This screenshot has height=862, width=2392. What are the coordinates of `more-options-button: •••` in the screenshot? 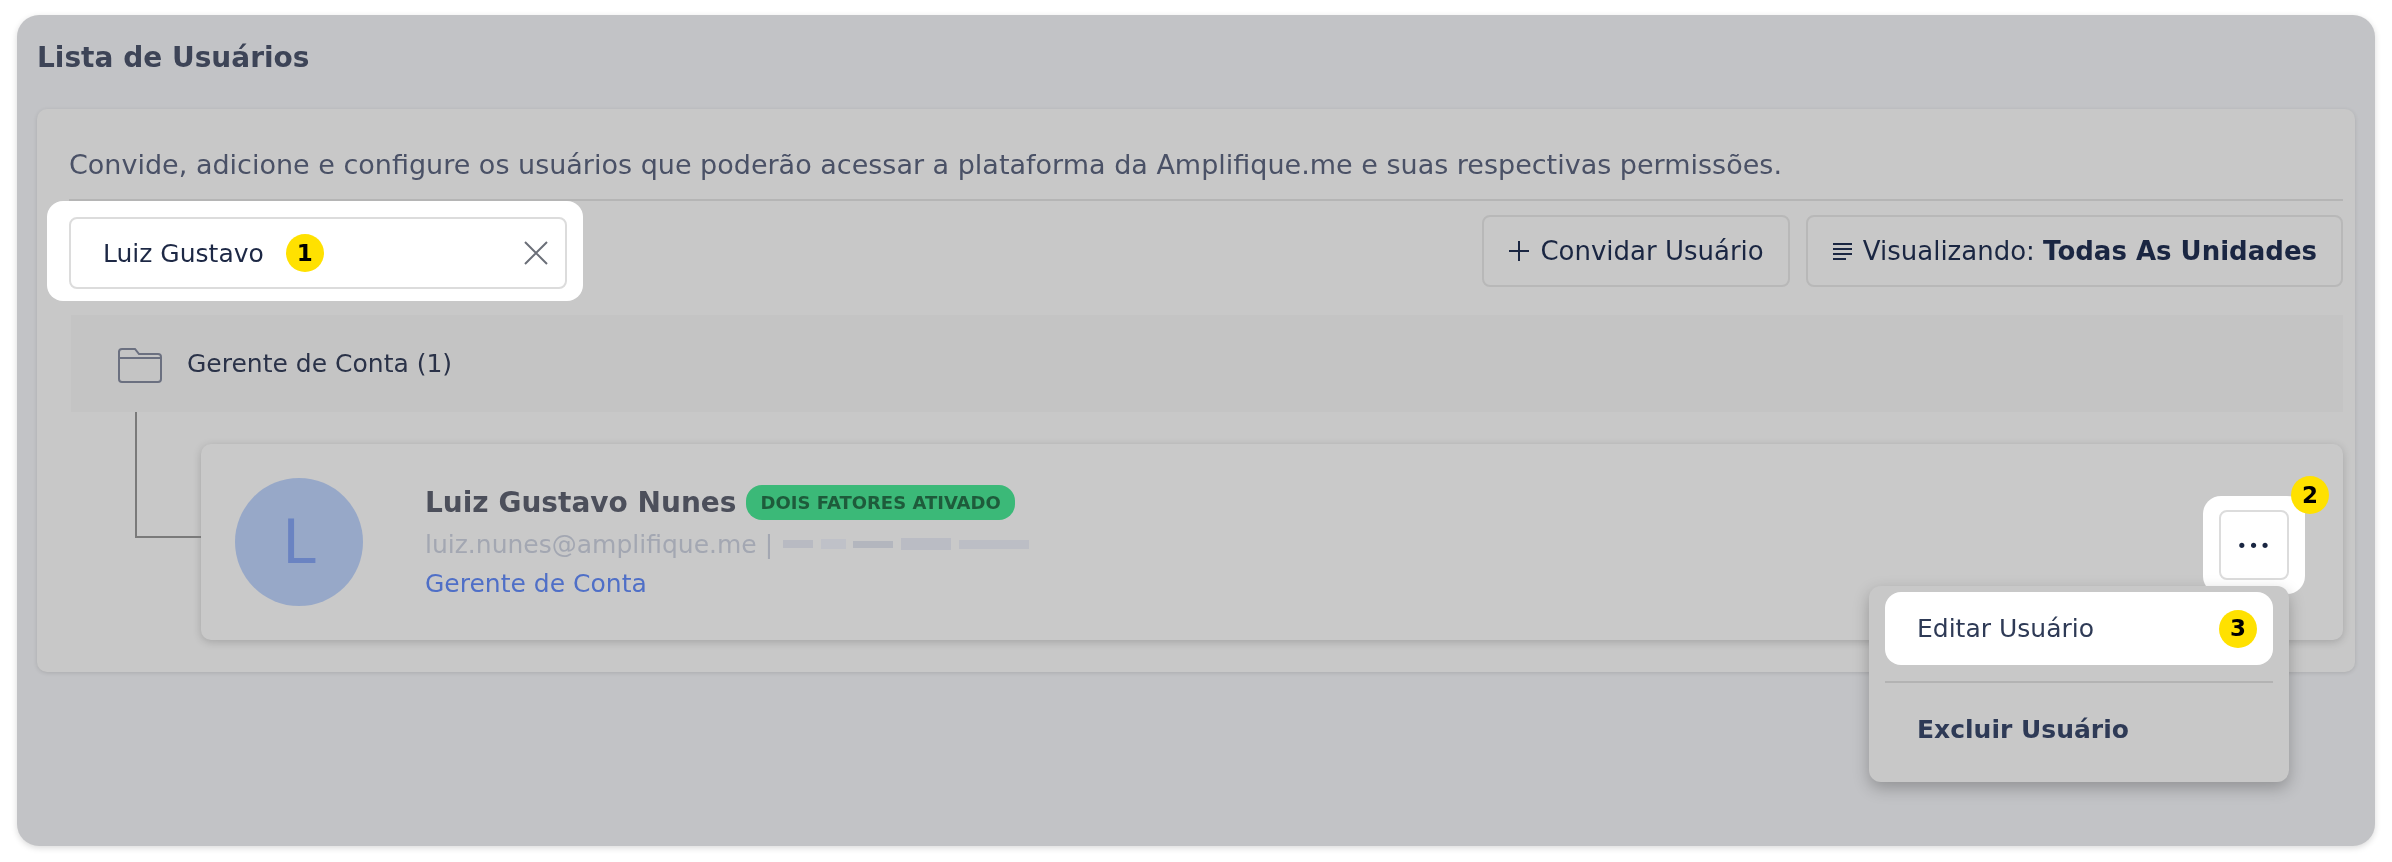 It's located at (2254, 545).